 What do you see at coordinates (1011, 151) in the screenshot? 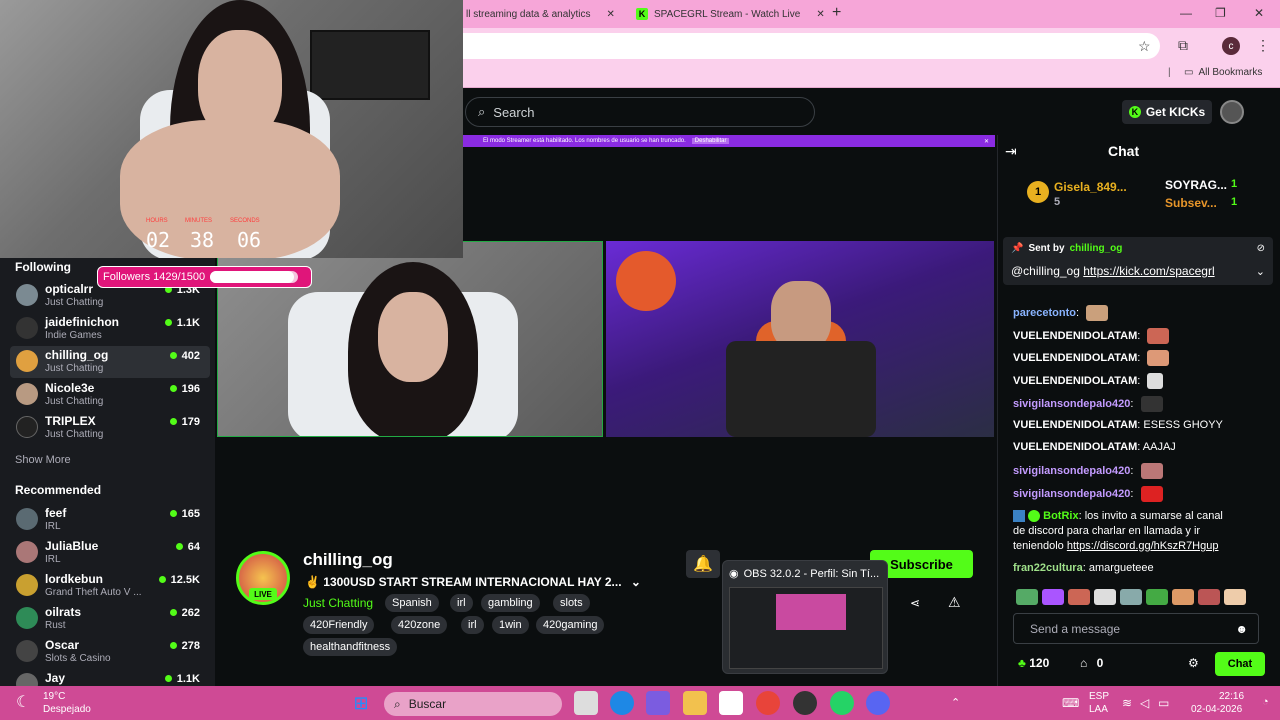
I see `collapse-chat-icon: ⇥` at bounding box center [1011, 151].